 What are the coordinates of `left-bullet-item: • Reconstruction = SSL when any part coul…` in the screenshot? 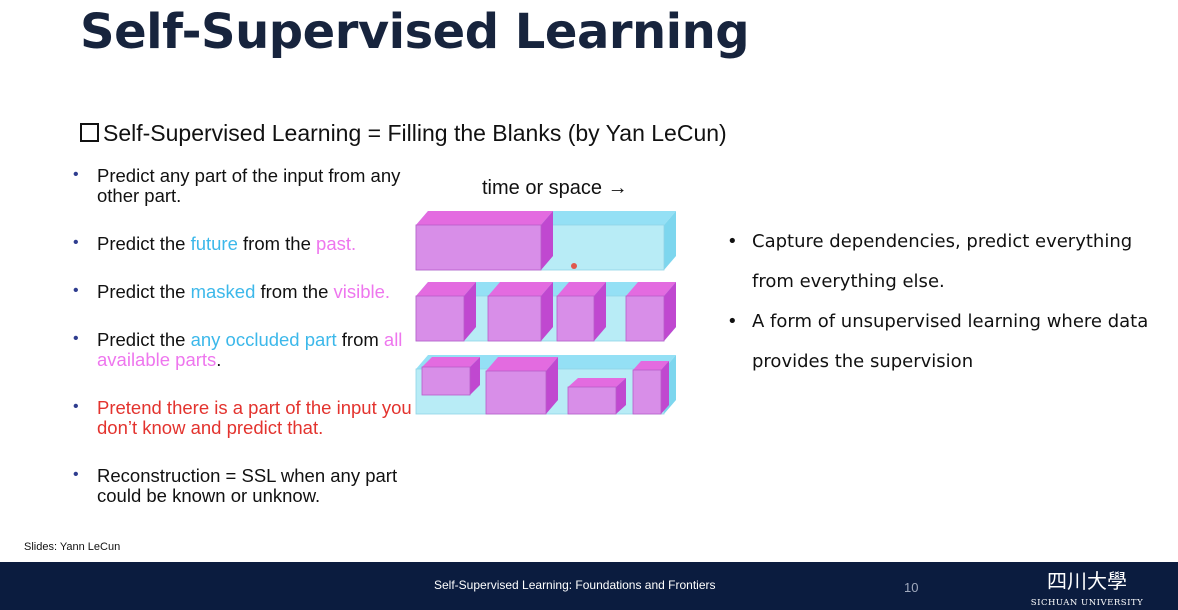 It's located at (240, 486).